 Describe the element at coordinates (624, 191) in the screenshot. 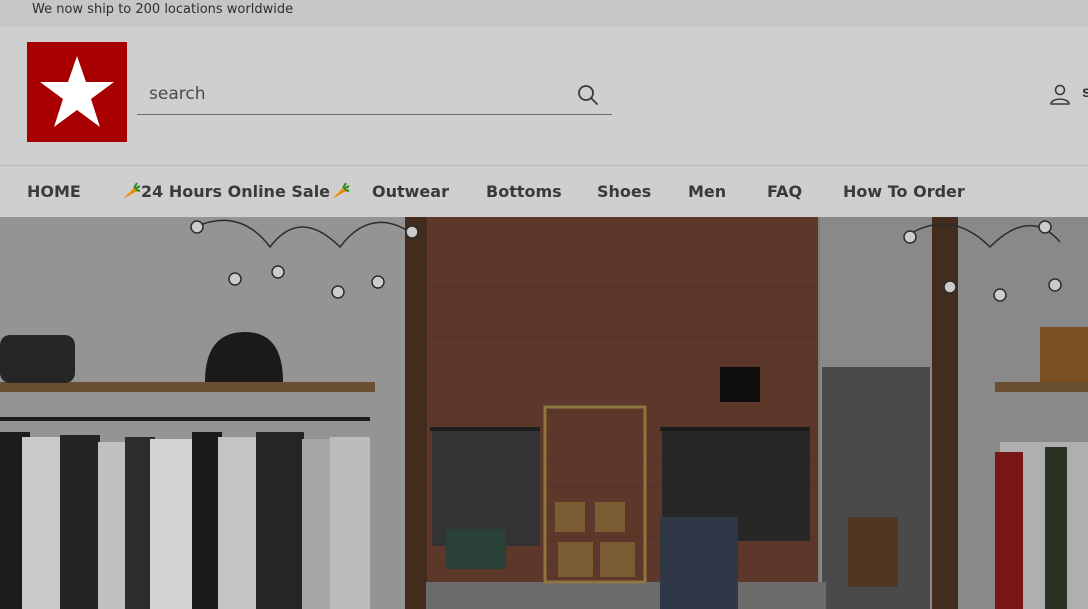

I see `nav-item-shoes: Shoes` at that location.